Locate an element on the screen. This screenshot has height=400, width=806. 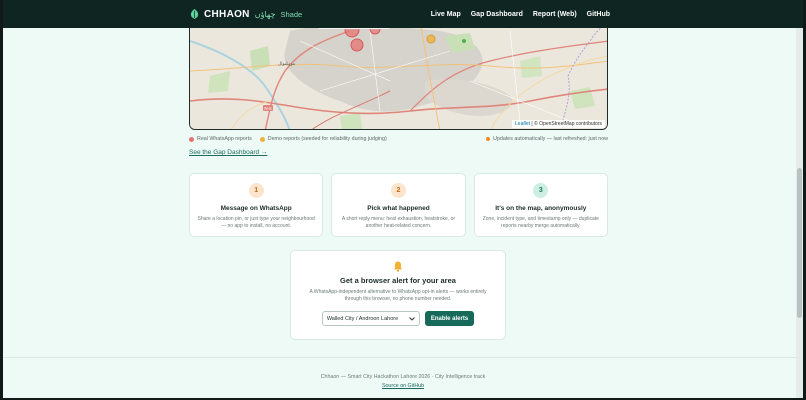
real-report-dot-icon is located at coordinates (191, 139).